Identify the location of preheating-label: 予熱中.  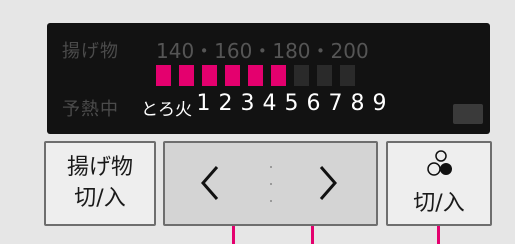
(90, 109).